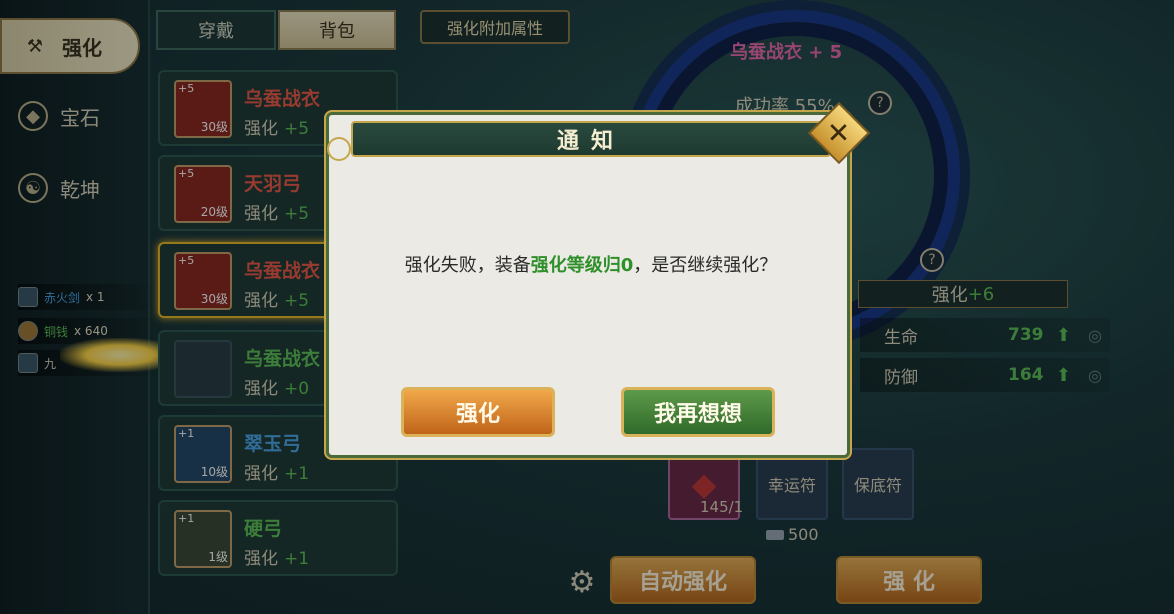 This screenshot has width=1174, height=614. I want to click on close-icon: ✕, so click(839, 133).